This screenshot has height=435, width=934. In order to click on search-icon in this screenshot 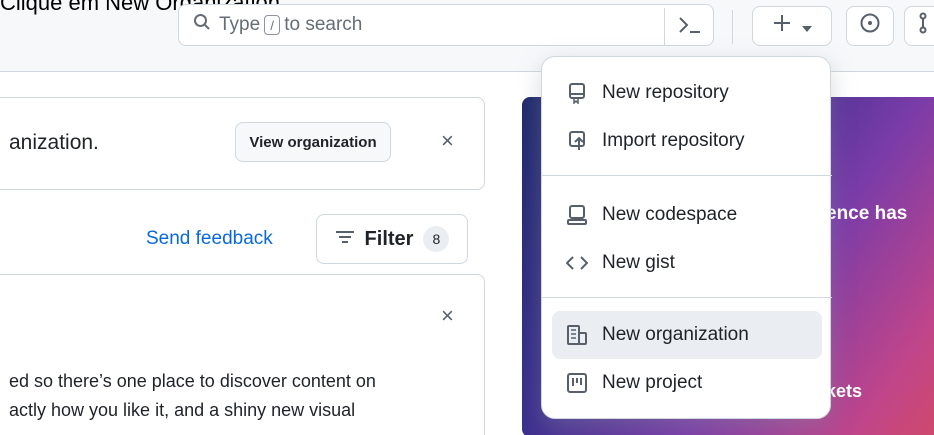, I will do `click(202, 25)`.